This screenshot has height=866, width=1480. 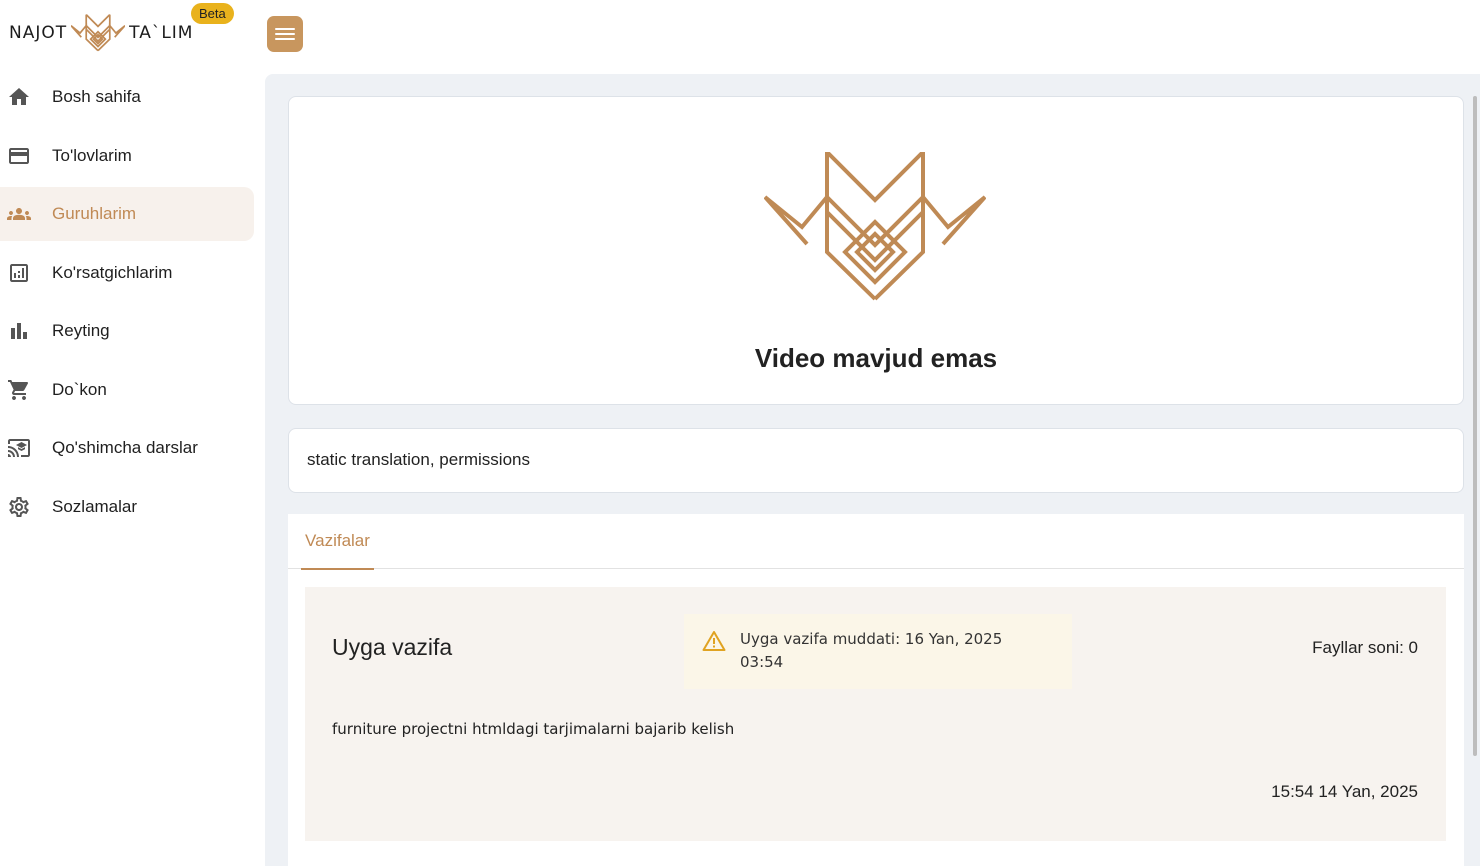 I want to click on bar-chart-icon, so click(x=19, y=331).